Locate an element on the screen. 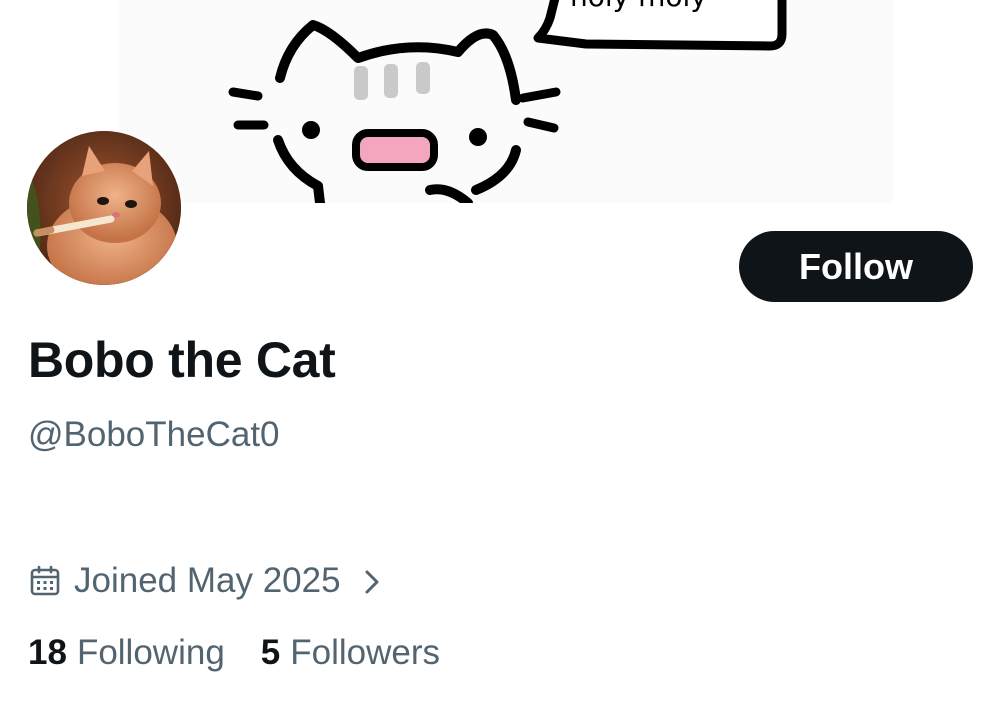 The width and height of the screenshot is (1000, 704). follow-button: Follow is located at coordinates (856, 266).